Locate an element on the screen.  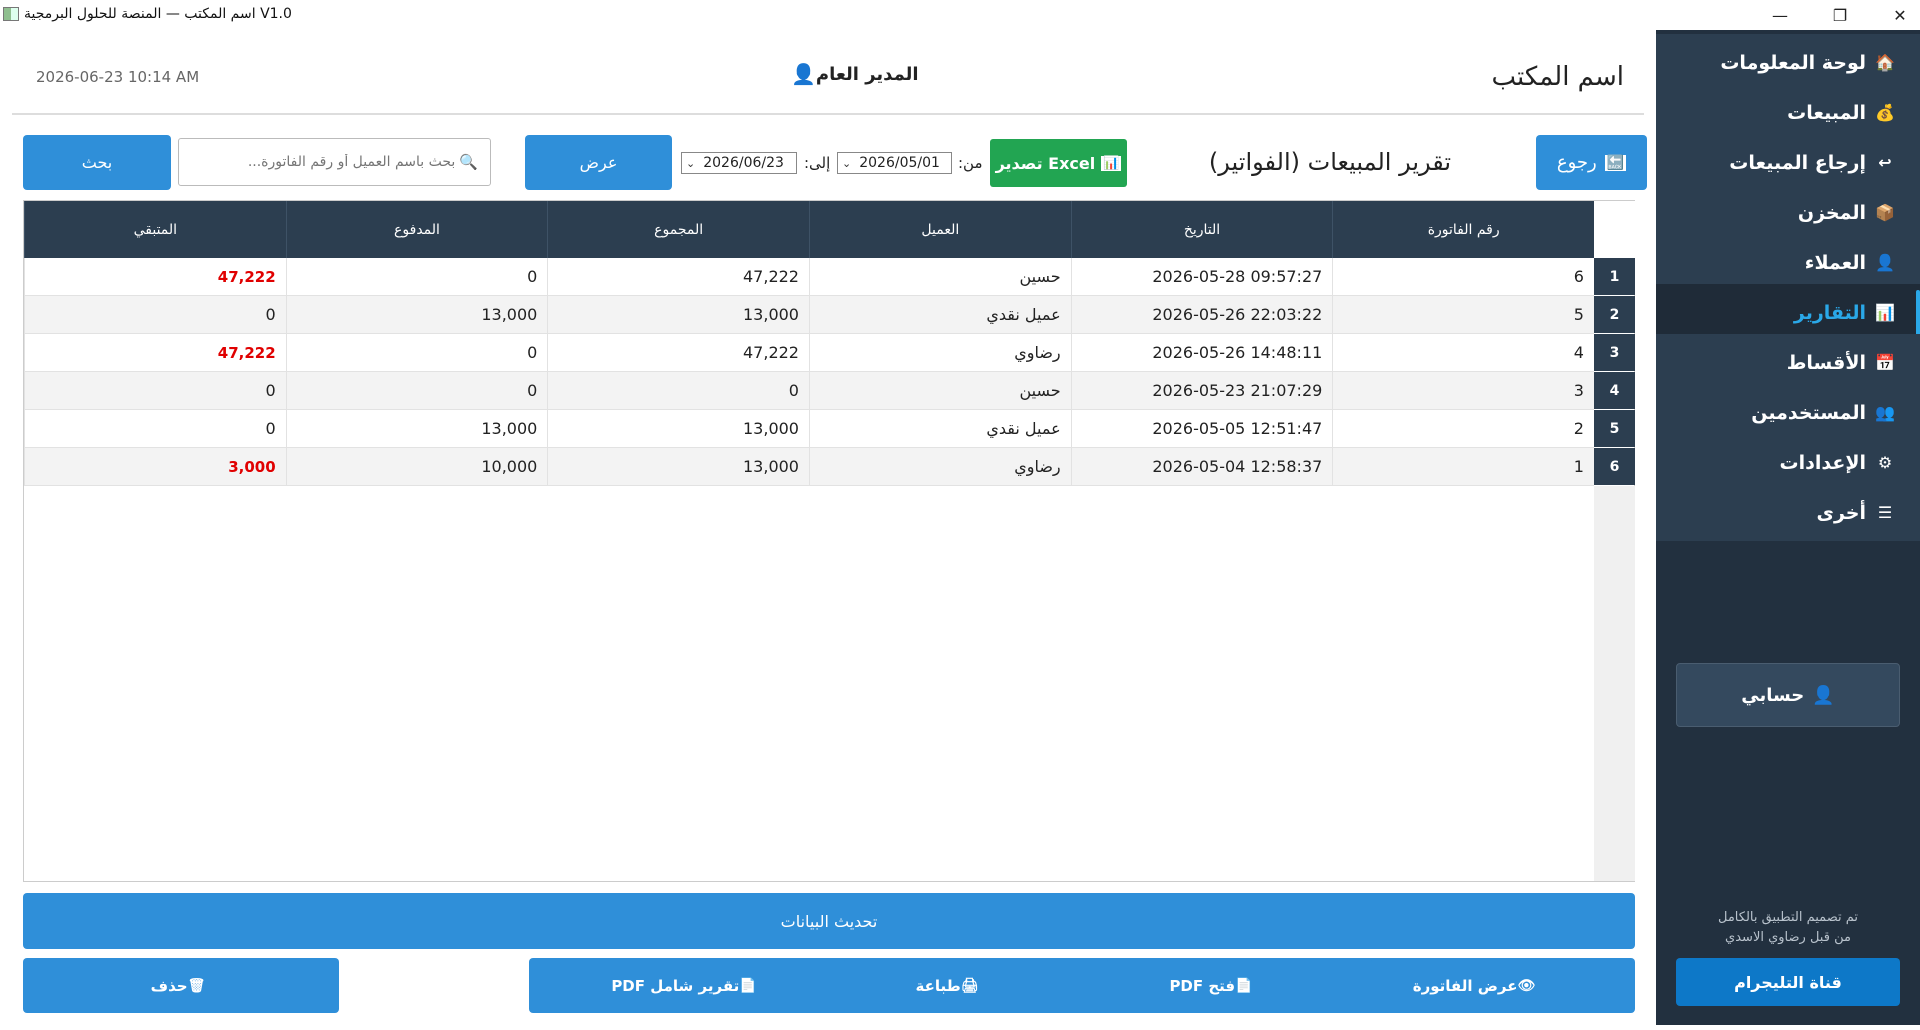
sidebar-item-label: المبيعات is located at coordinates (1826, 112).